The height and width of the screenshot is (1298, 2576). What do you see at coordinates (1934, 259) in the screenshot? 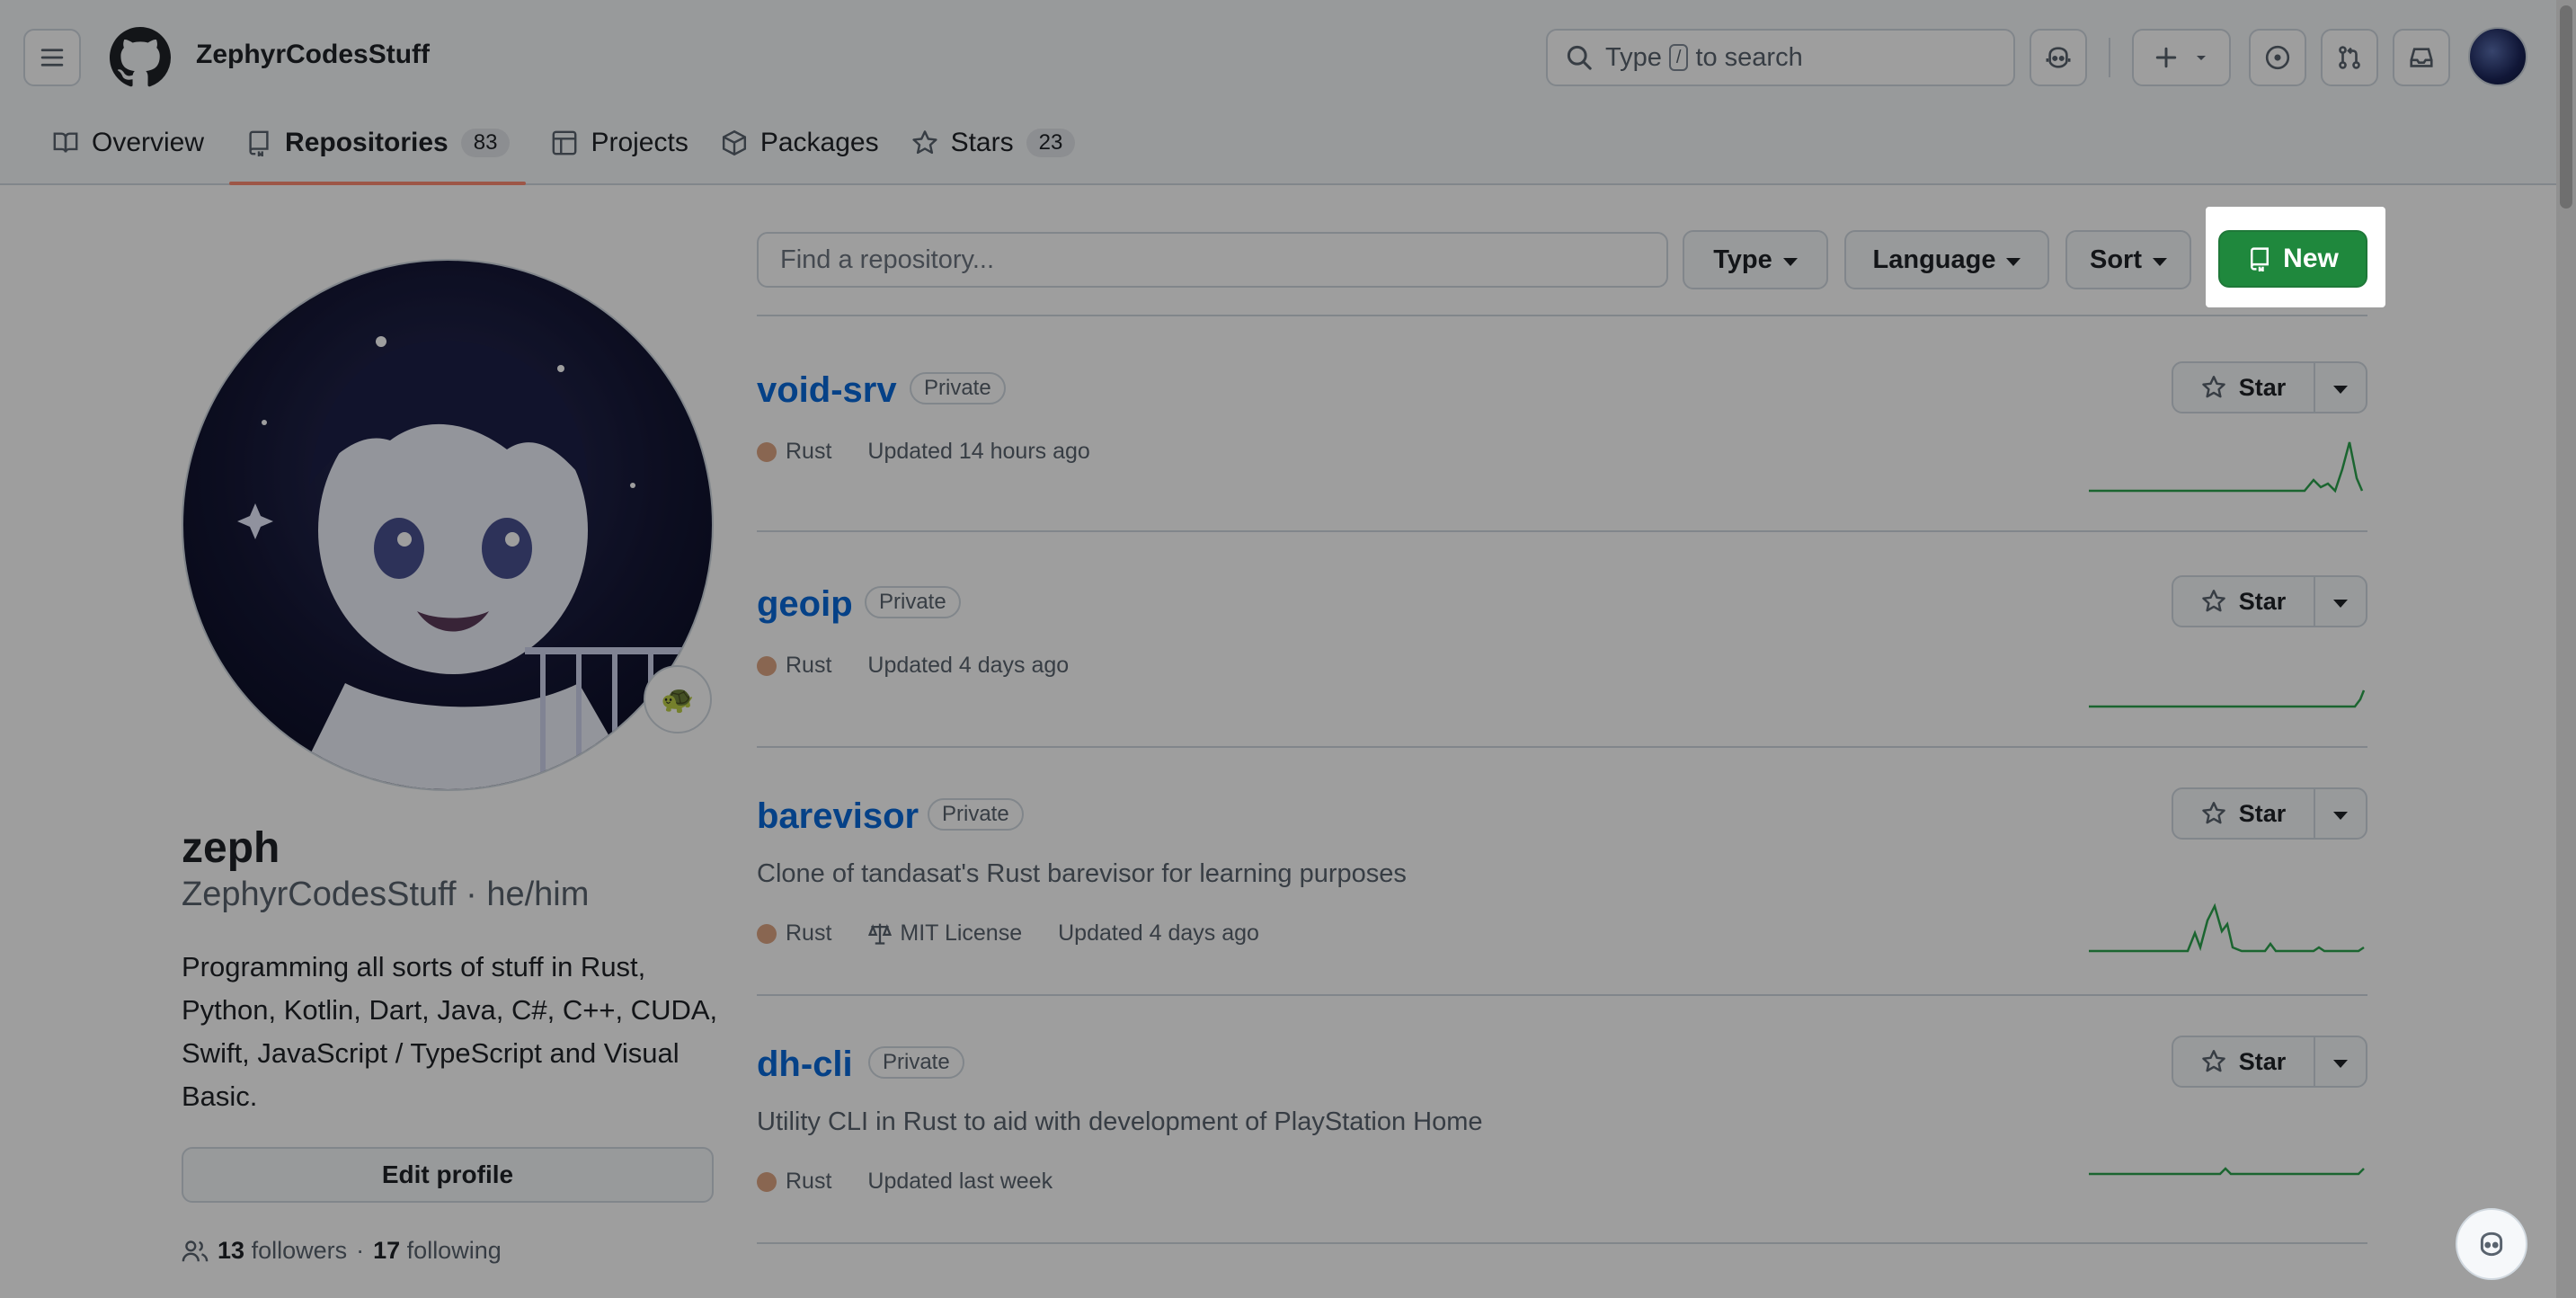
I see `language-filter-label: Language` at bounding box center [1934, 259].